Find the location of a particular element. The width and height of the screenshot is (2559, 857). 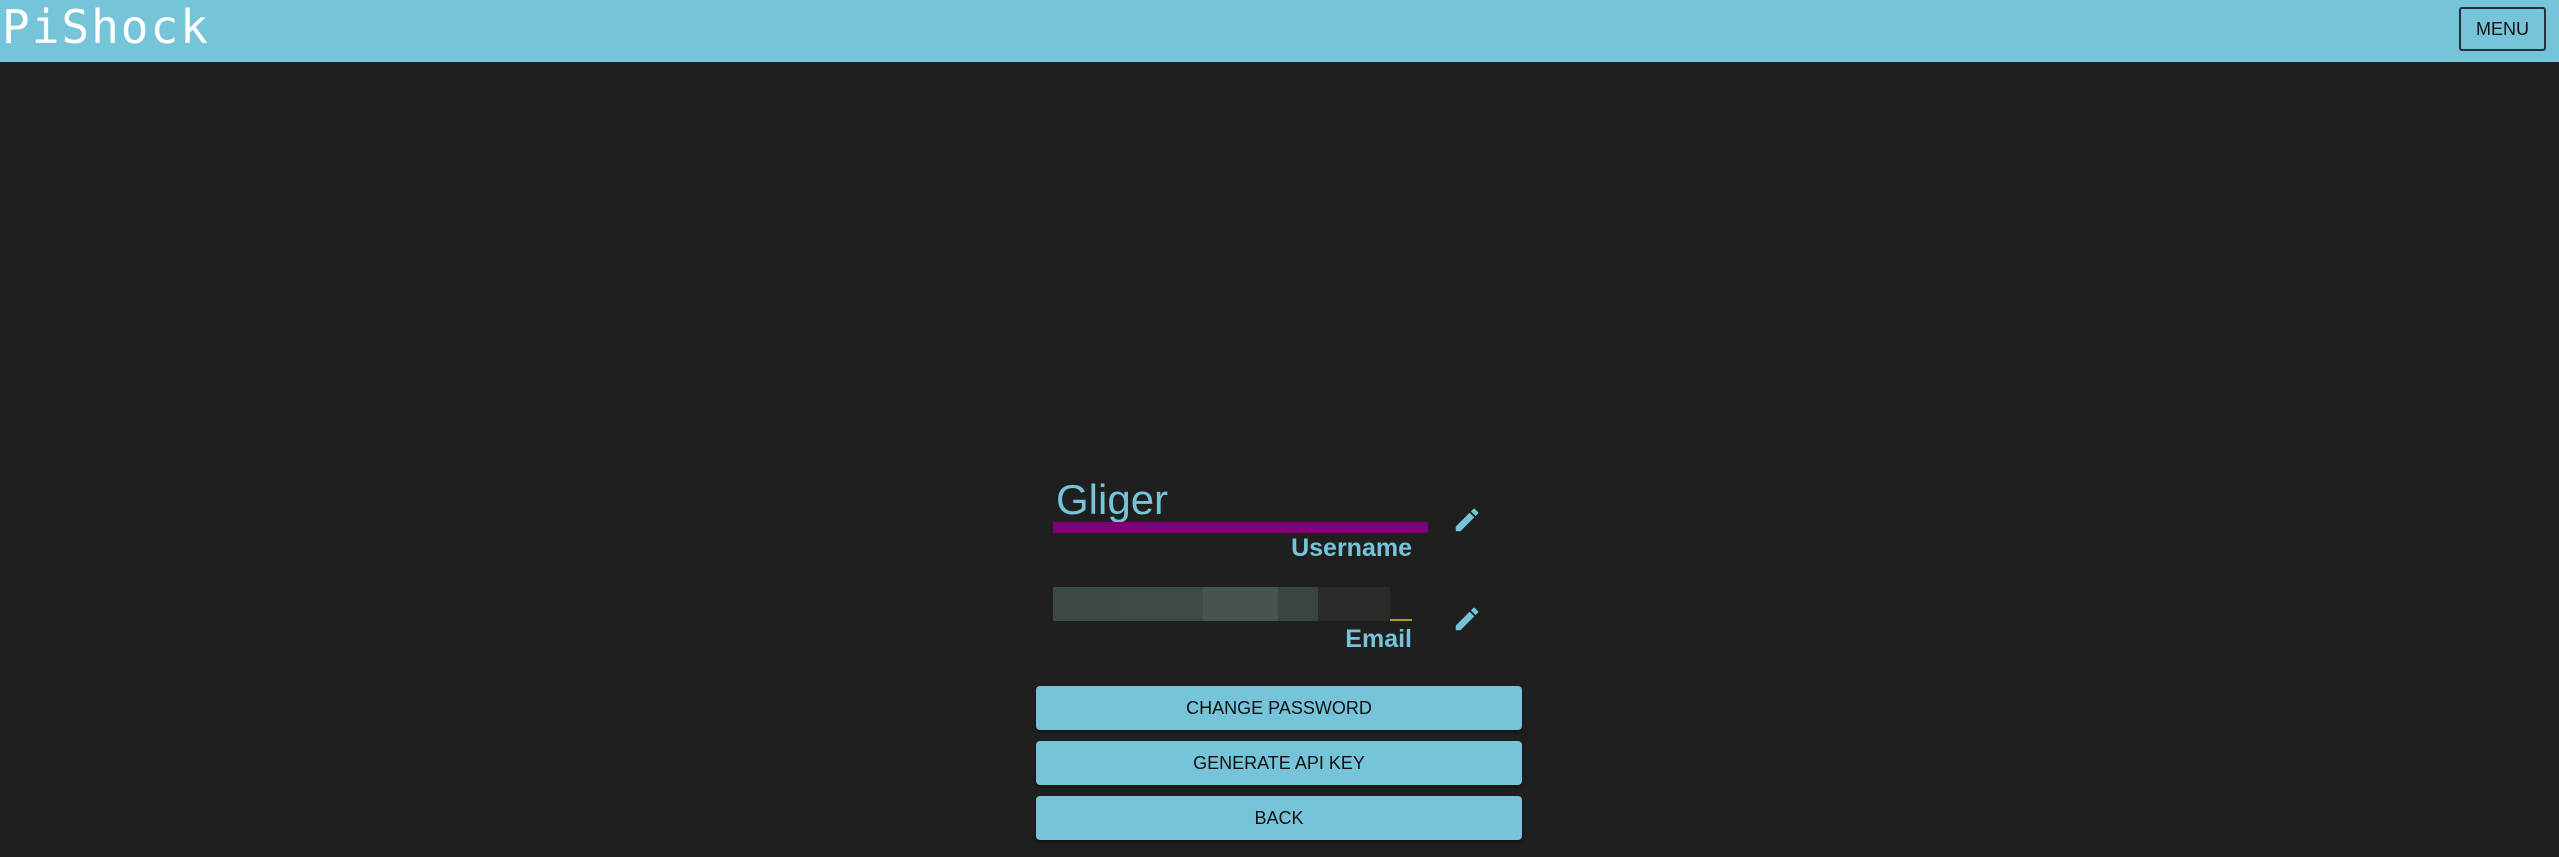

username-underline is located at coordinates (1240, 527).